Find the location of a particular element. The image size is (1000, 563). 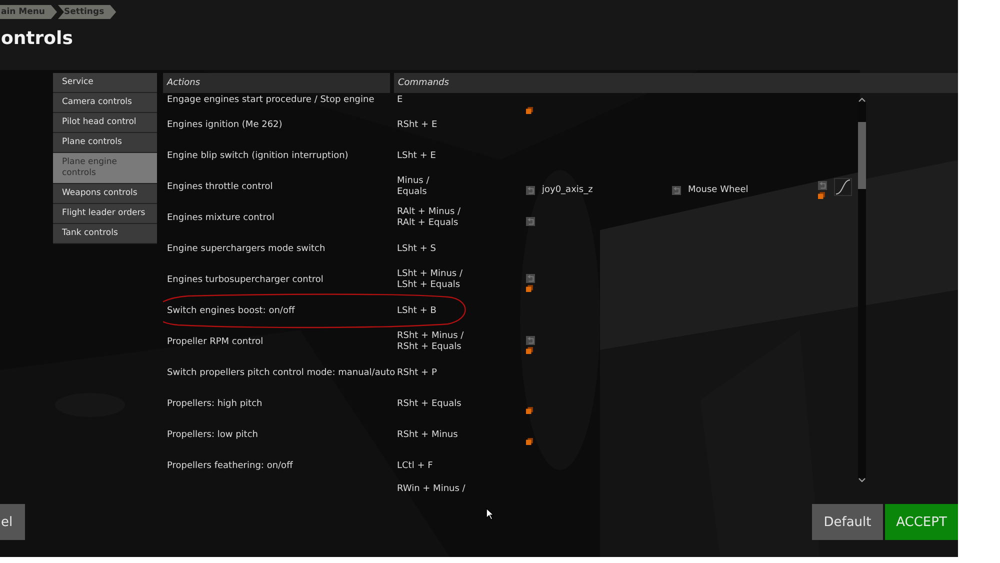

sidebar-item: Camera controls is located at coordinates (105, 103).